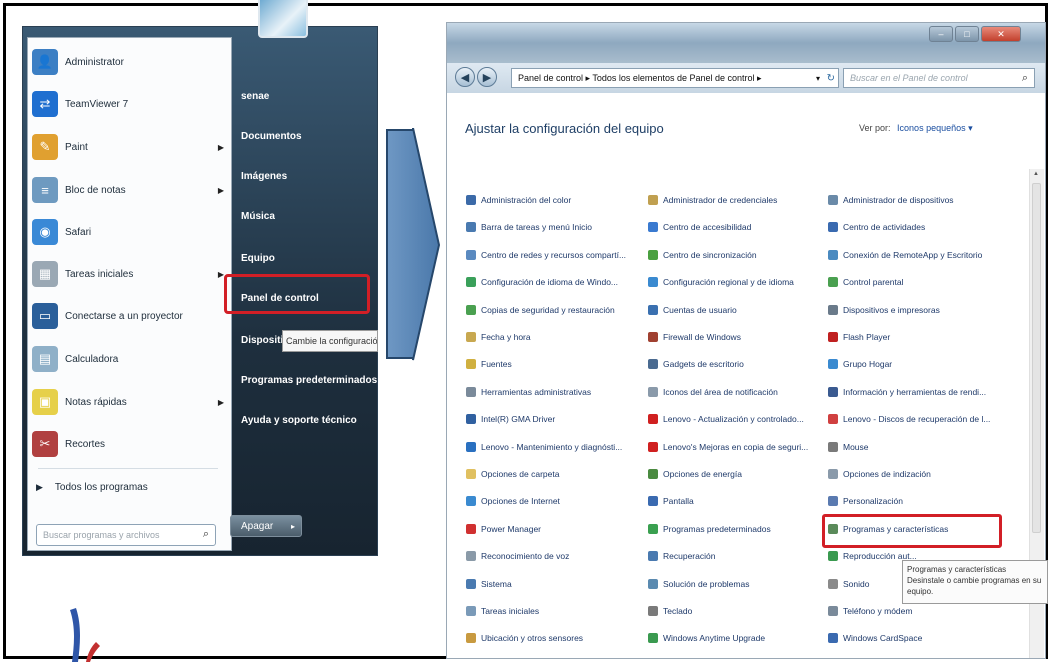  Describe the element at coordinates (487, 77) in the screenshot. I see `forward-button: ▶` at that location.